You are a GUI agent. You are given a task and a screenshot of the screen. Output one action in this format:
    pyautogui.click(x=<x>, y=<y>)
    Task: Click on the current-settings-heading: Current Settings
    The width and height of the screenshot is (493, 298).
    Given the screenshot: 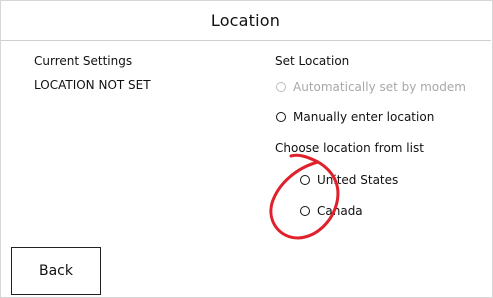 What is the action you would take?
    pyautogui.click(x=83, y=61)
    